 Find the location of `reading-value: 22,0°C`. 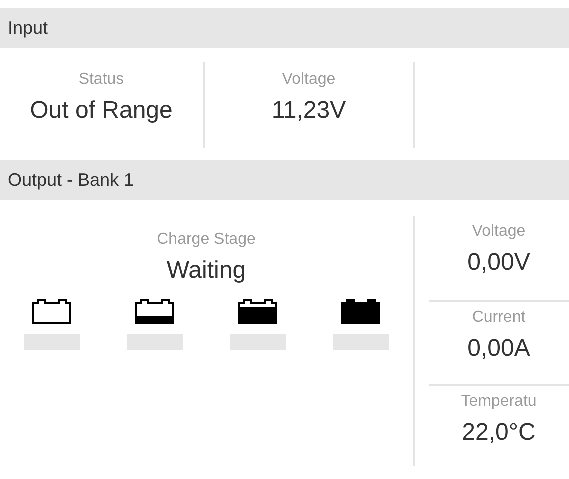

reading-value: 22,0°C is located at coordinates (499, 433).